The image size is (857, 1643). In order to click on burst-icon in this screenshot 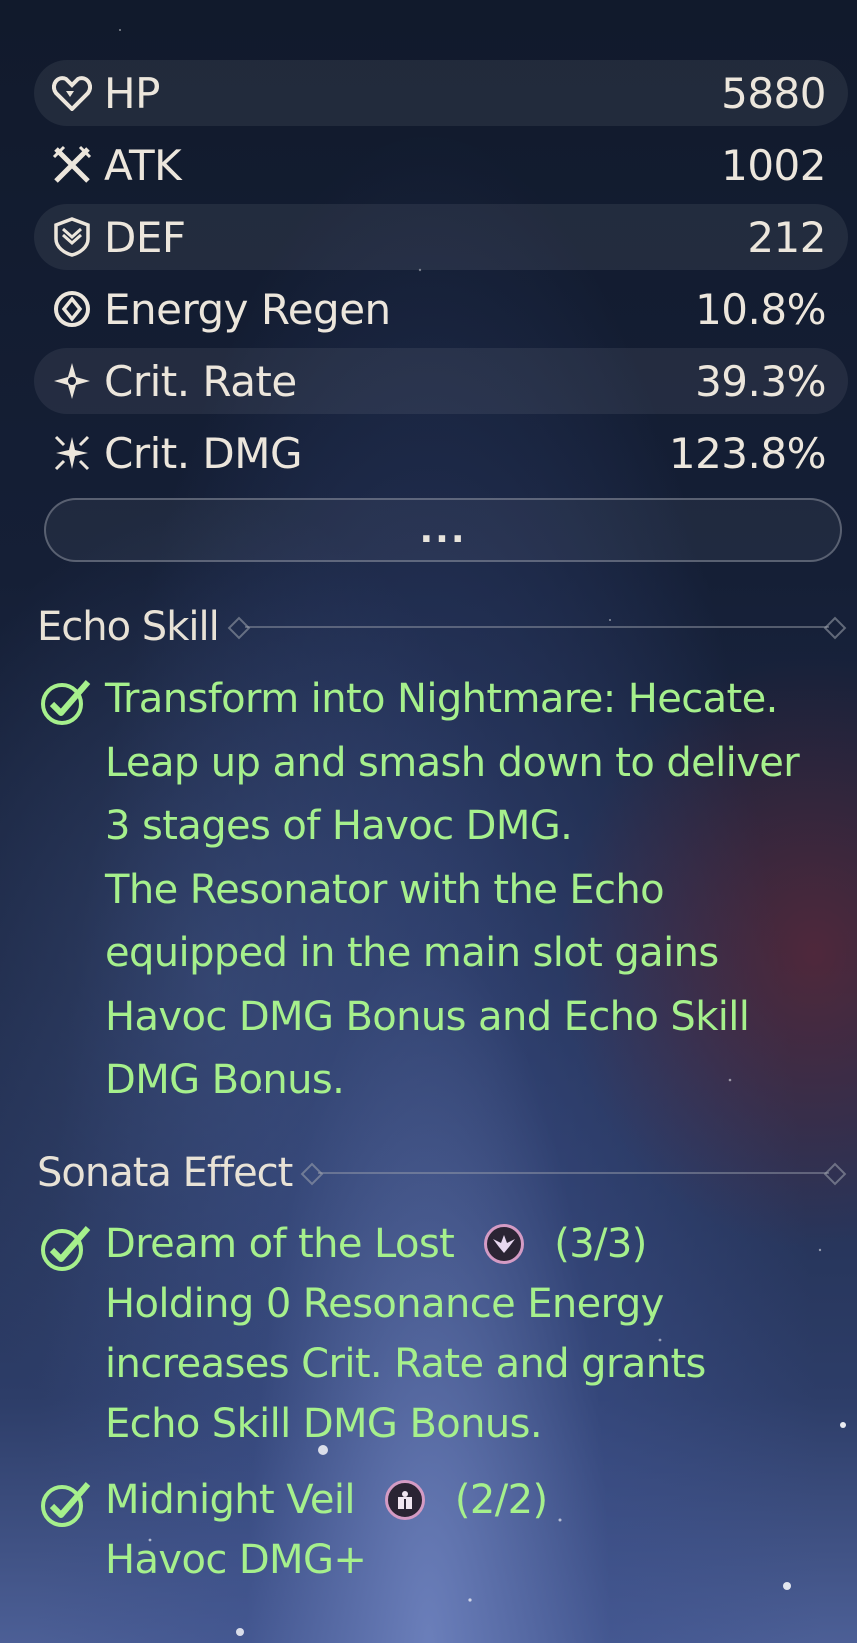, I will do `click(72, 453)`.